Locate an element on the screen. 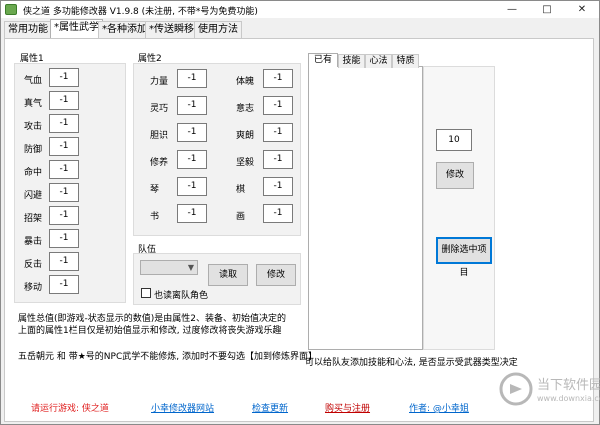  skills-tab-trait: 特质 is located at coordinates (405, 61).